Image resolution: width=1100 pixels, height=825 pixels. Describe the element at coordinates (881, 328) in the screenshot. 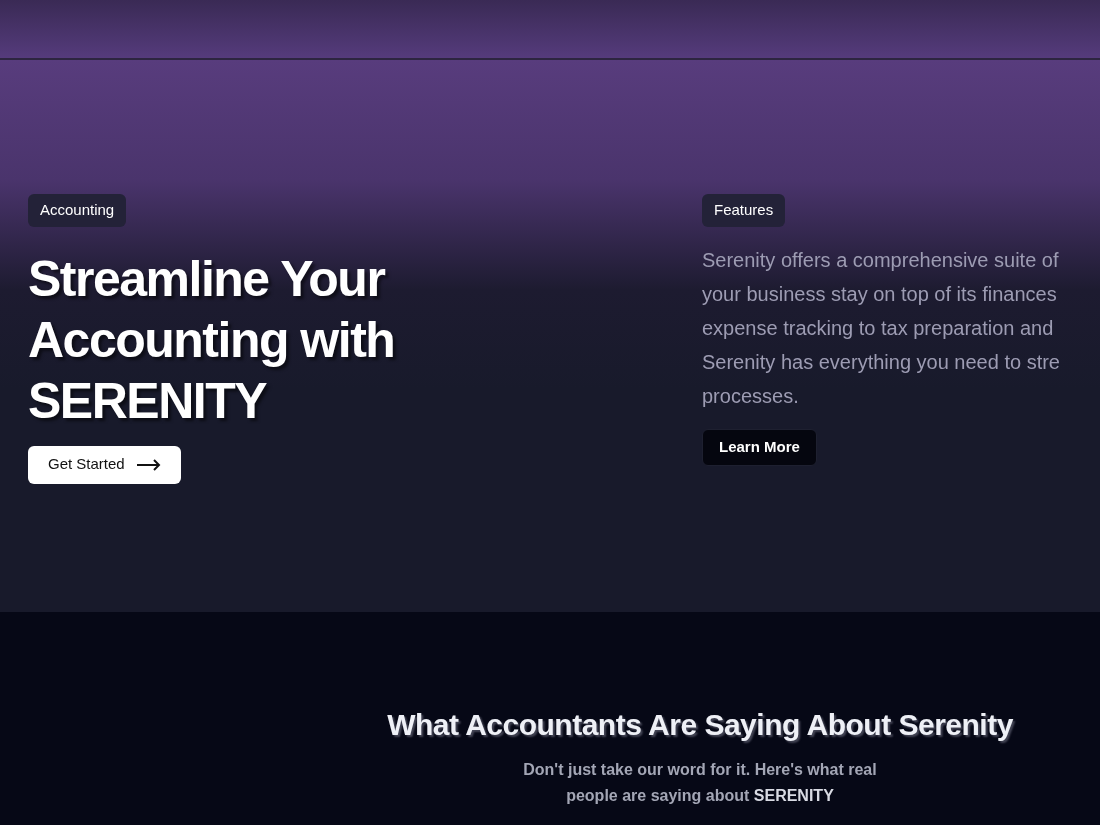

I see `features-description: Serenity offers a comprehensive suite of your business stay on top of its finances expense tracking to tax preparation and Serenity has everything you need to stre processes.` at that location.